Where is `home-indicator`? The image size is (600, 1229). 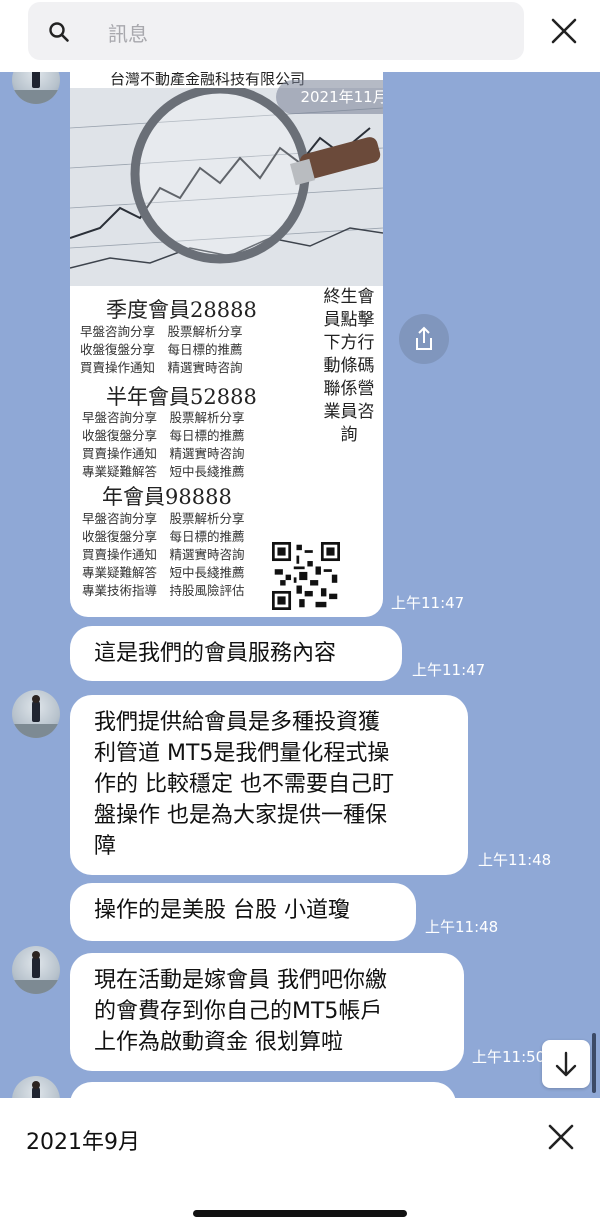 home-indicator is located at coordinates (300, 1213).